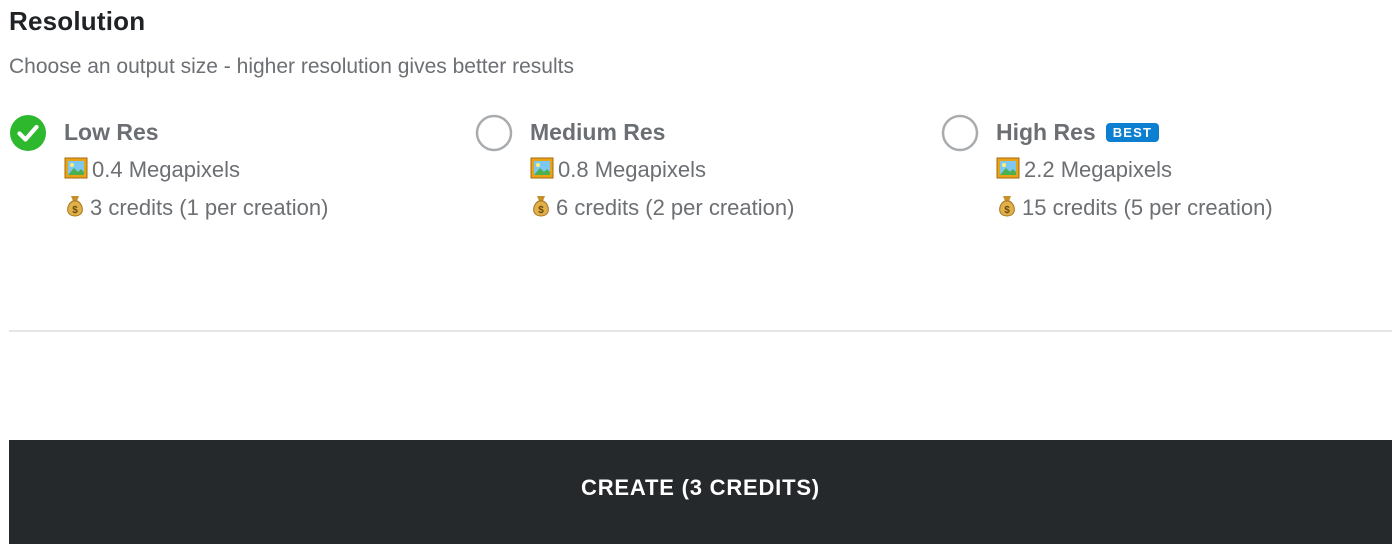 Image resolution: width=1400 pixels, height=544 pixels. What do you see at coordinates (1132, 132) in the screenshot?
I see `best-badge: BEST` at bounding box center [1132, 132].